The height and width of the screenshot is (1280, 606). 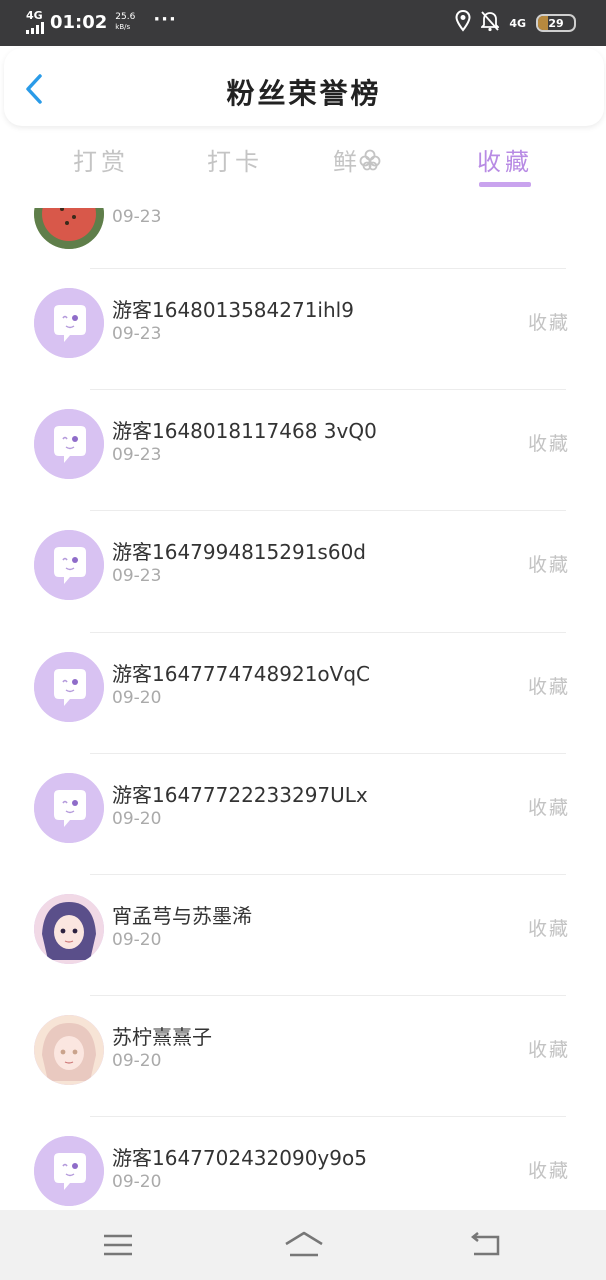 I want to click on signal-indicator: 4G, so click(x=36, y=22).